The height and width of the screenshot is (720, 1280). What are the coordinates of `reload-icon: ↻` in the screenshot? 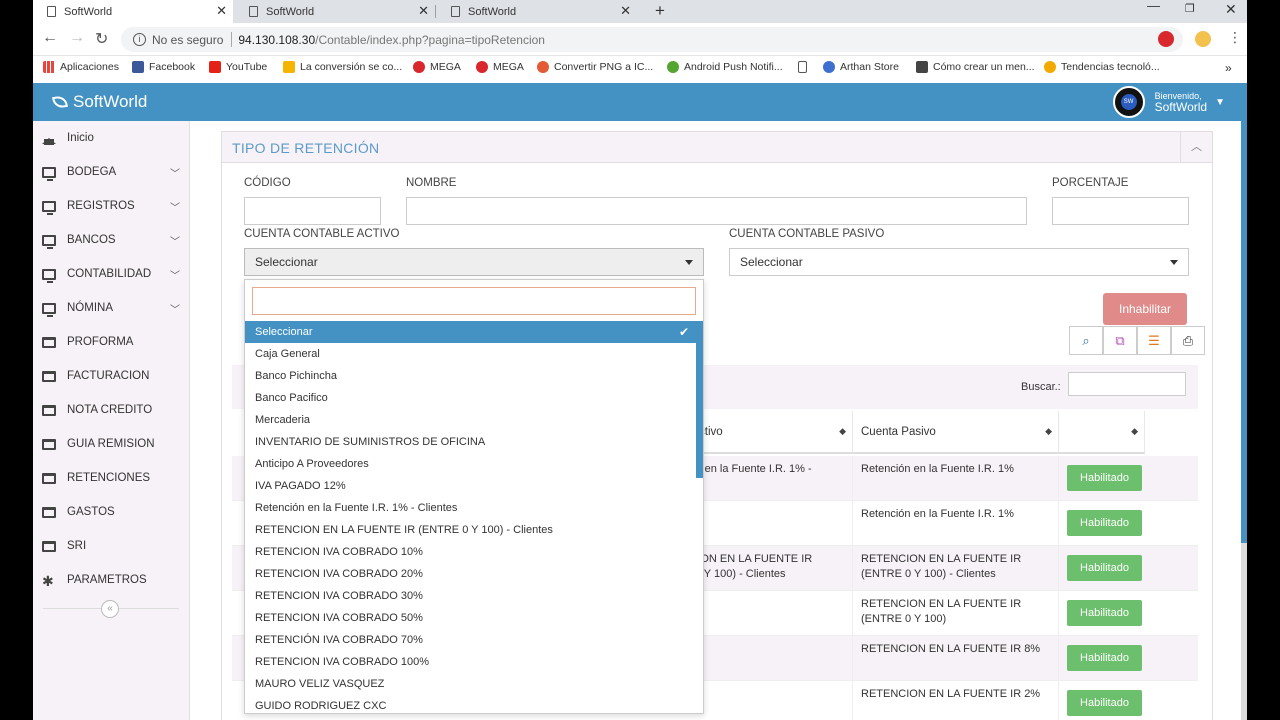 It's located at (101, 39).